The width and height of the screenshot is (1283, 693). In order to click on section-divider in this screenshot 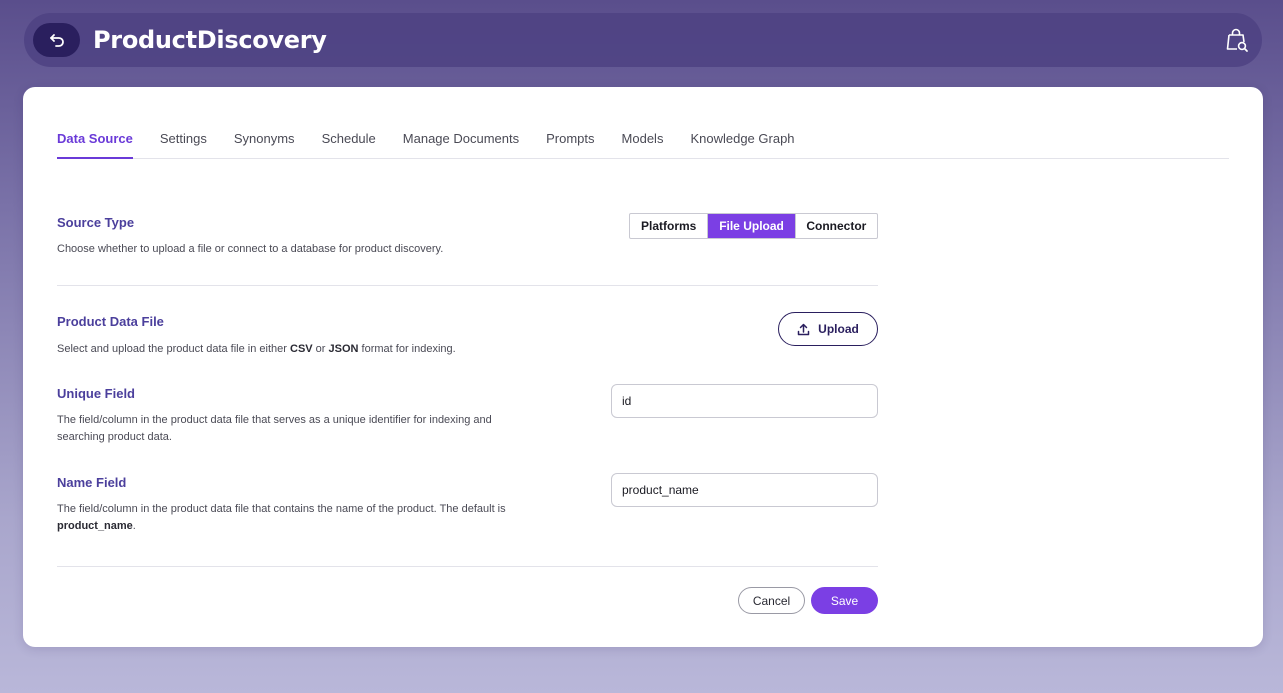, I will do `click(467, 285)`.